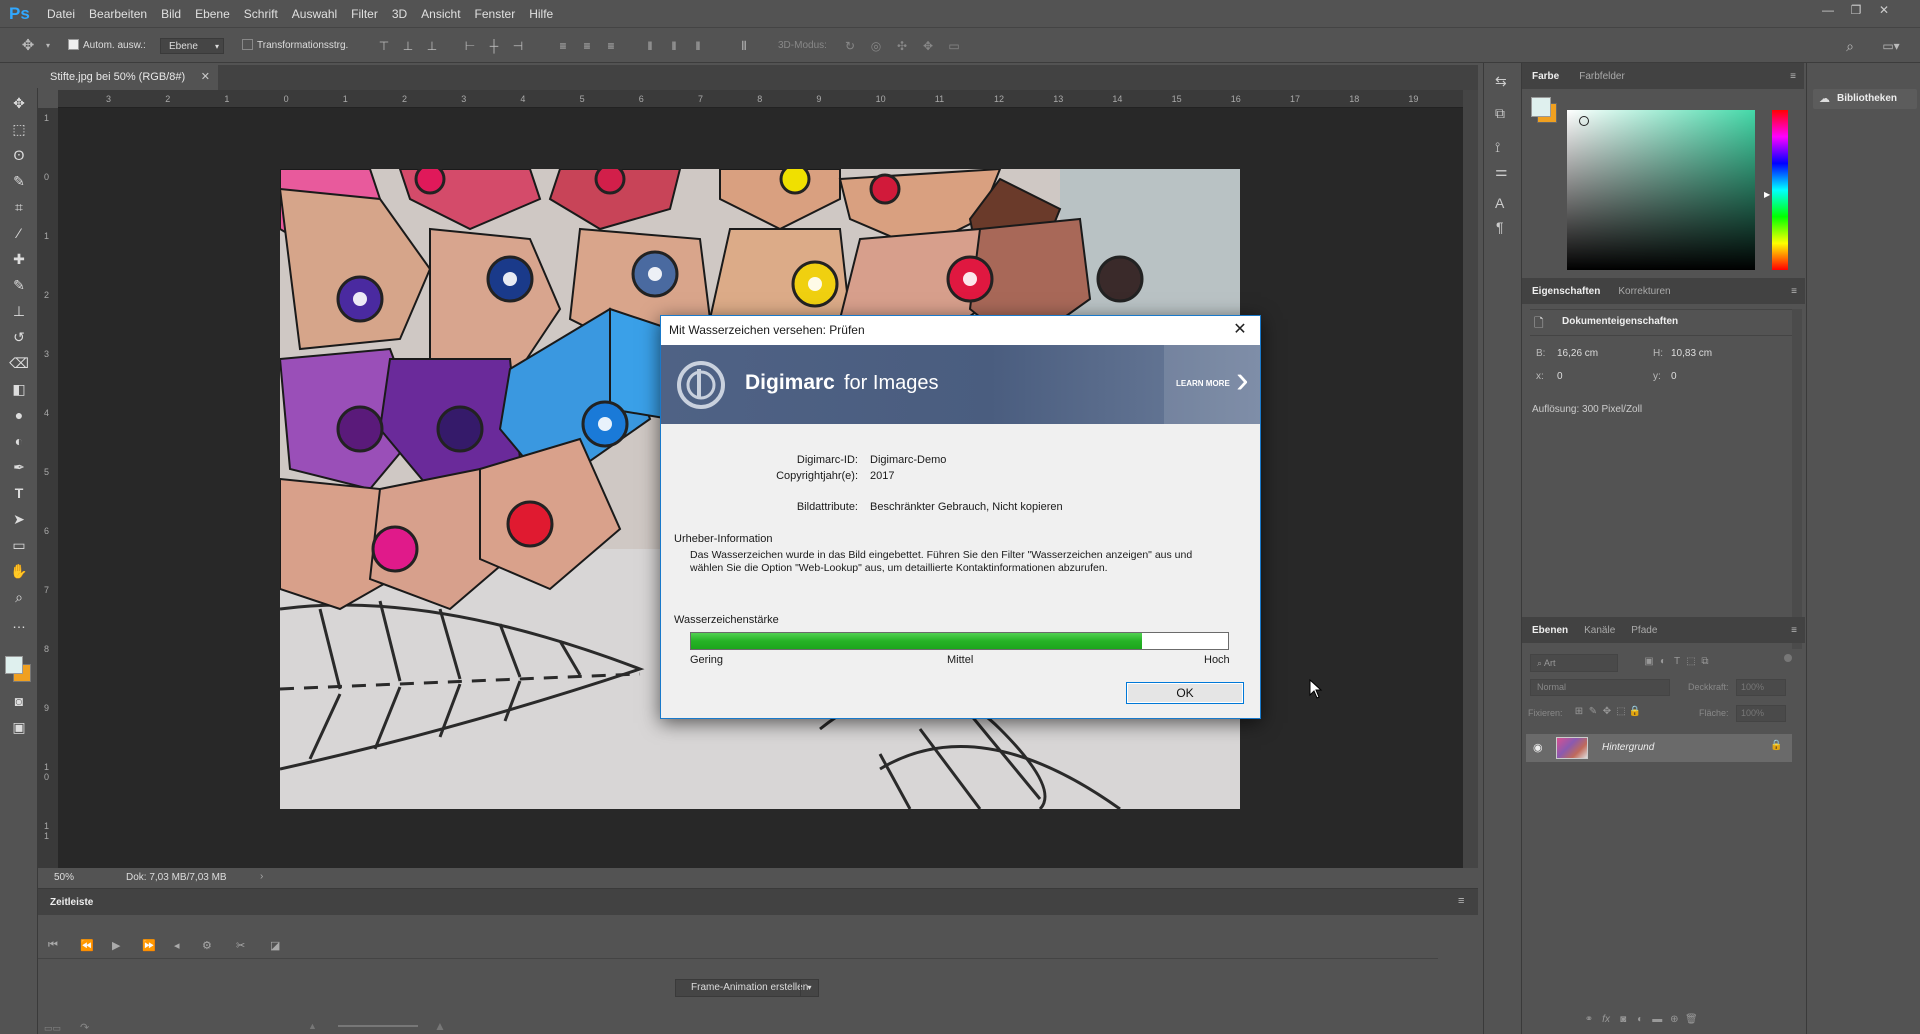 The image size is (1920, 1034). What do you see at coordinates (1599, 630) in the screenshot?
I see `tab-kanaele: Kanäle` at bounding box center [1599, 630].